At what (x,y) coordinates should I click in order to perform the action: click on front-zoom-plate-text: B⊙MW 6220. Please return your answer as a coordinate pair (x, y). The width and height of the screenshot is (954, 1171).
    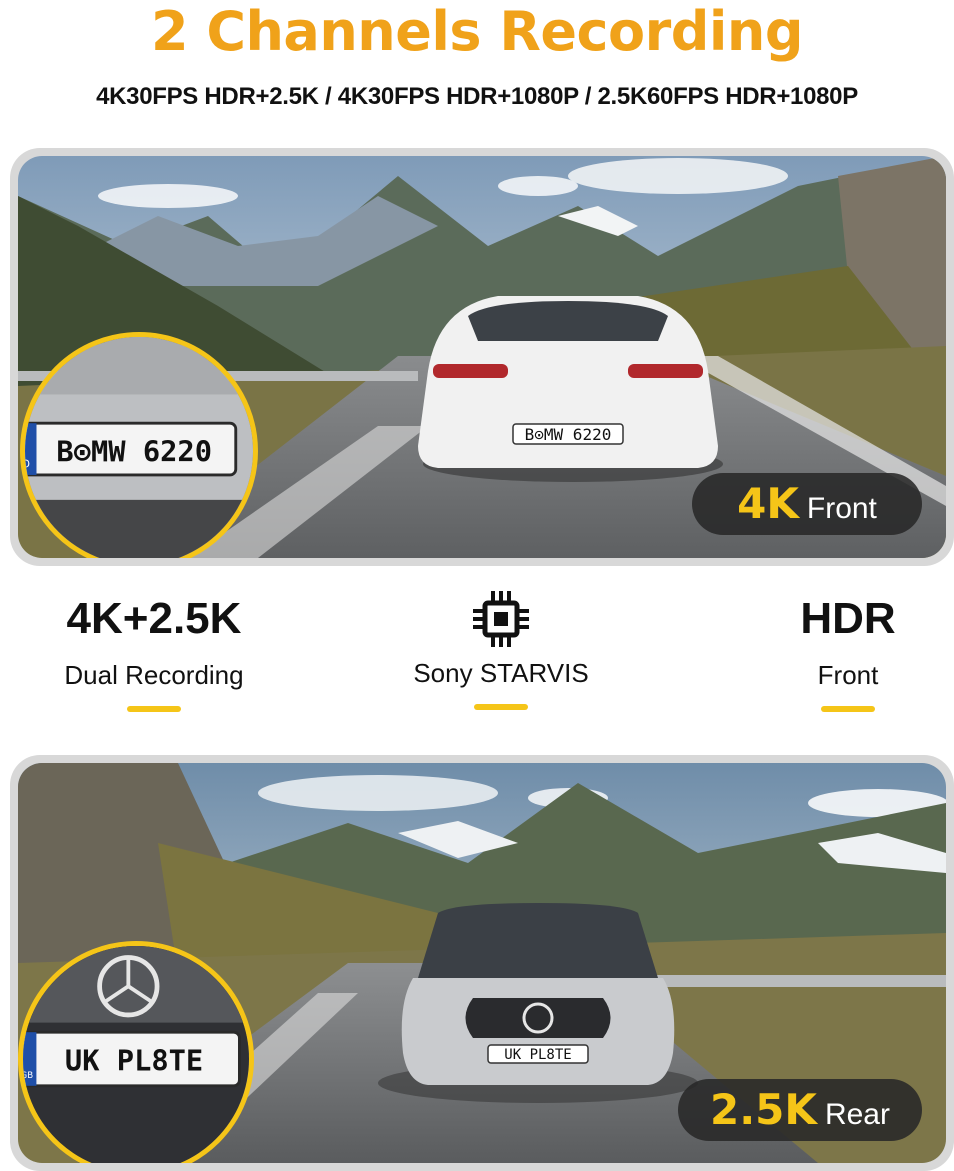
    Looking at the image, I should click on (134, 452).